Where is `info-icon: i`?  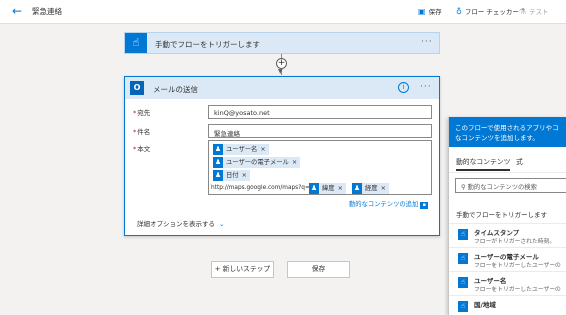
info-icon: i is located at coordinates (403, 87).